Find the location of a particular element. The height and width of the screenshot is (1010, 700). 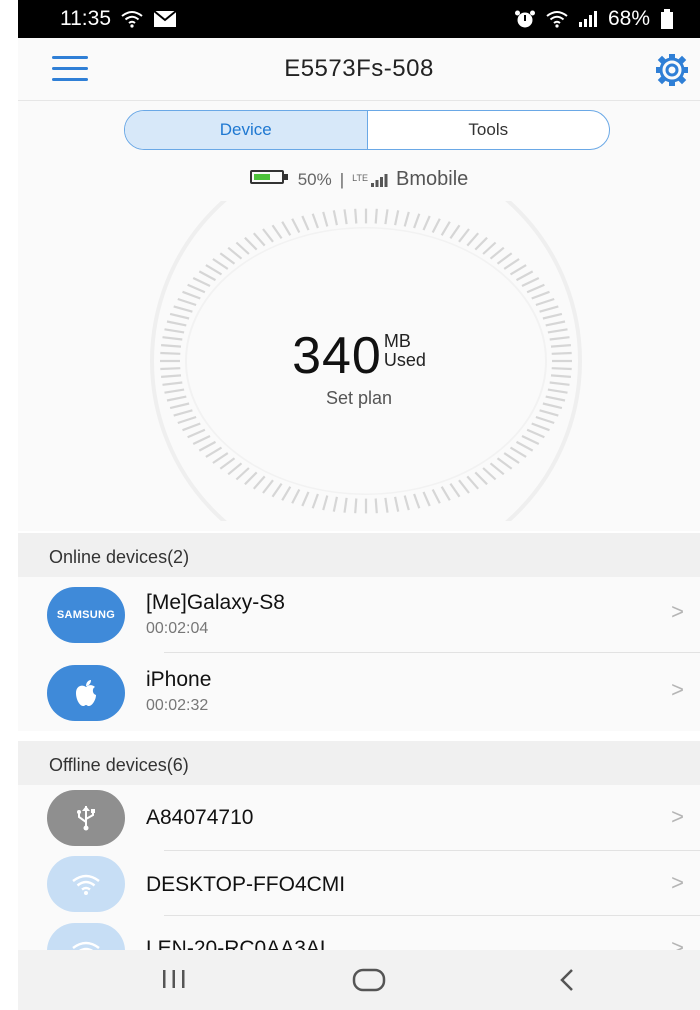

back-button is located at coordinates (567, 982).